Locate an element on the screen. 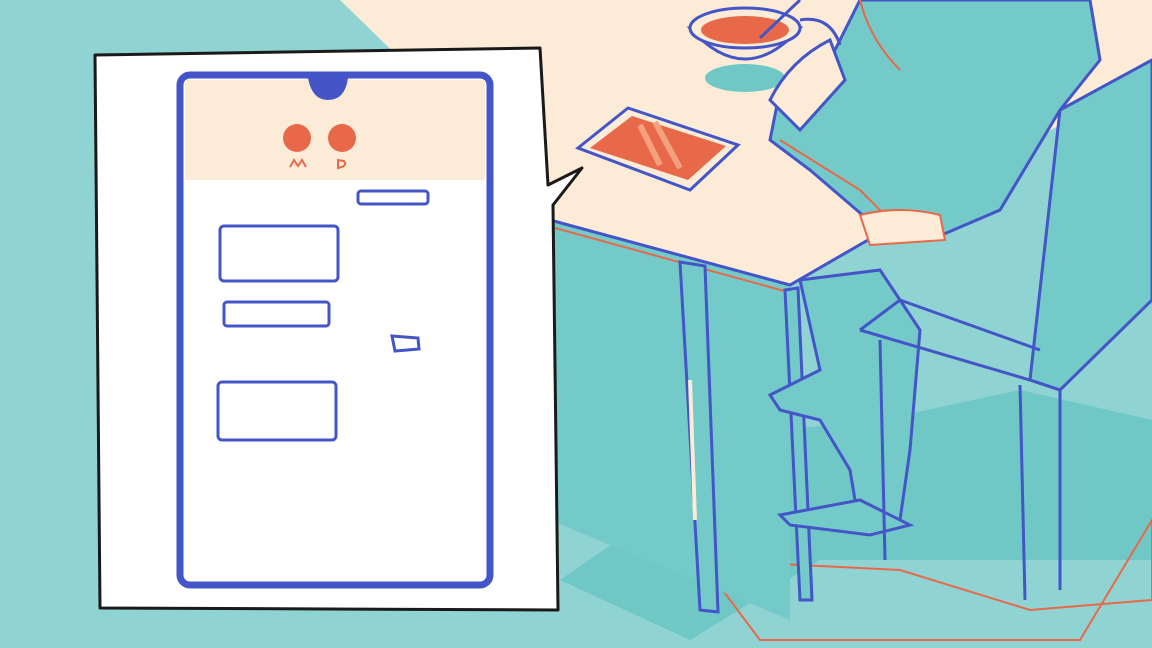  avatar-right is located at coordinates (342, 138).